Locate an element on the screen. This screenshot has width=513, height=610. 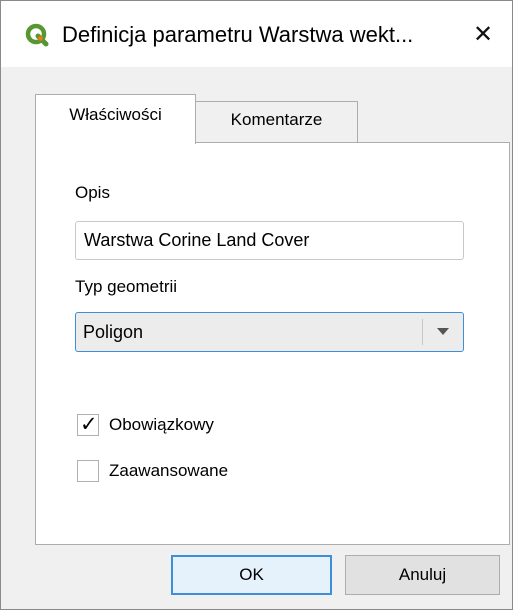
description-value: Warstwa Corine Land Cover is located at coordinates (197, 240).